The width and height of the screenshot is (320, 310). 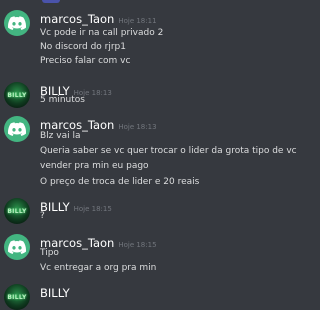 I want to click on message-text: No discord do rjrp1, so click(x=83, y=47).